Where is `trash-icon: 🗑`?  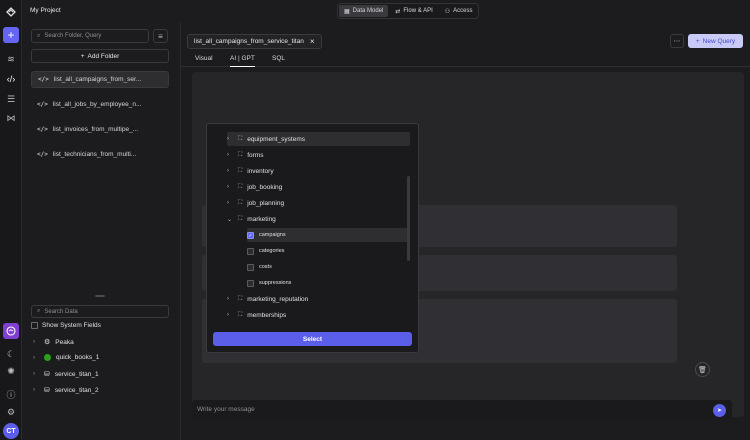 trash-icon: 🗑 is located at coordinates (702, 369).